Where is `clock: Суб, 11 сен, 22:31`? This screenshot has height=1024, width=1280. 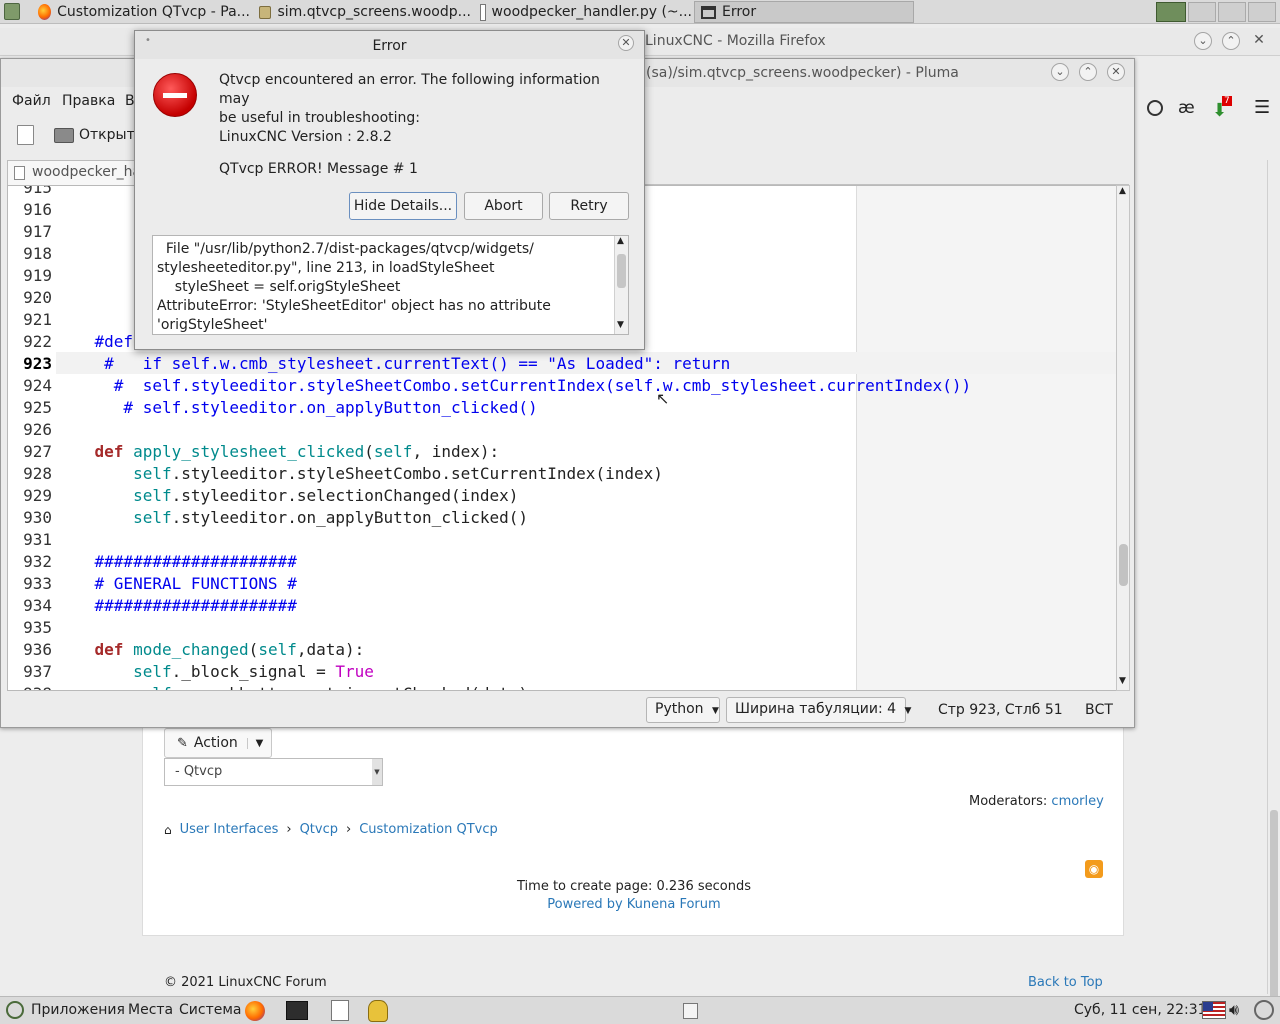 clock: Суб, 11 сен, 22:31 is located at coordinates (1140, 1010).